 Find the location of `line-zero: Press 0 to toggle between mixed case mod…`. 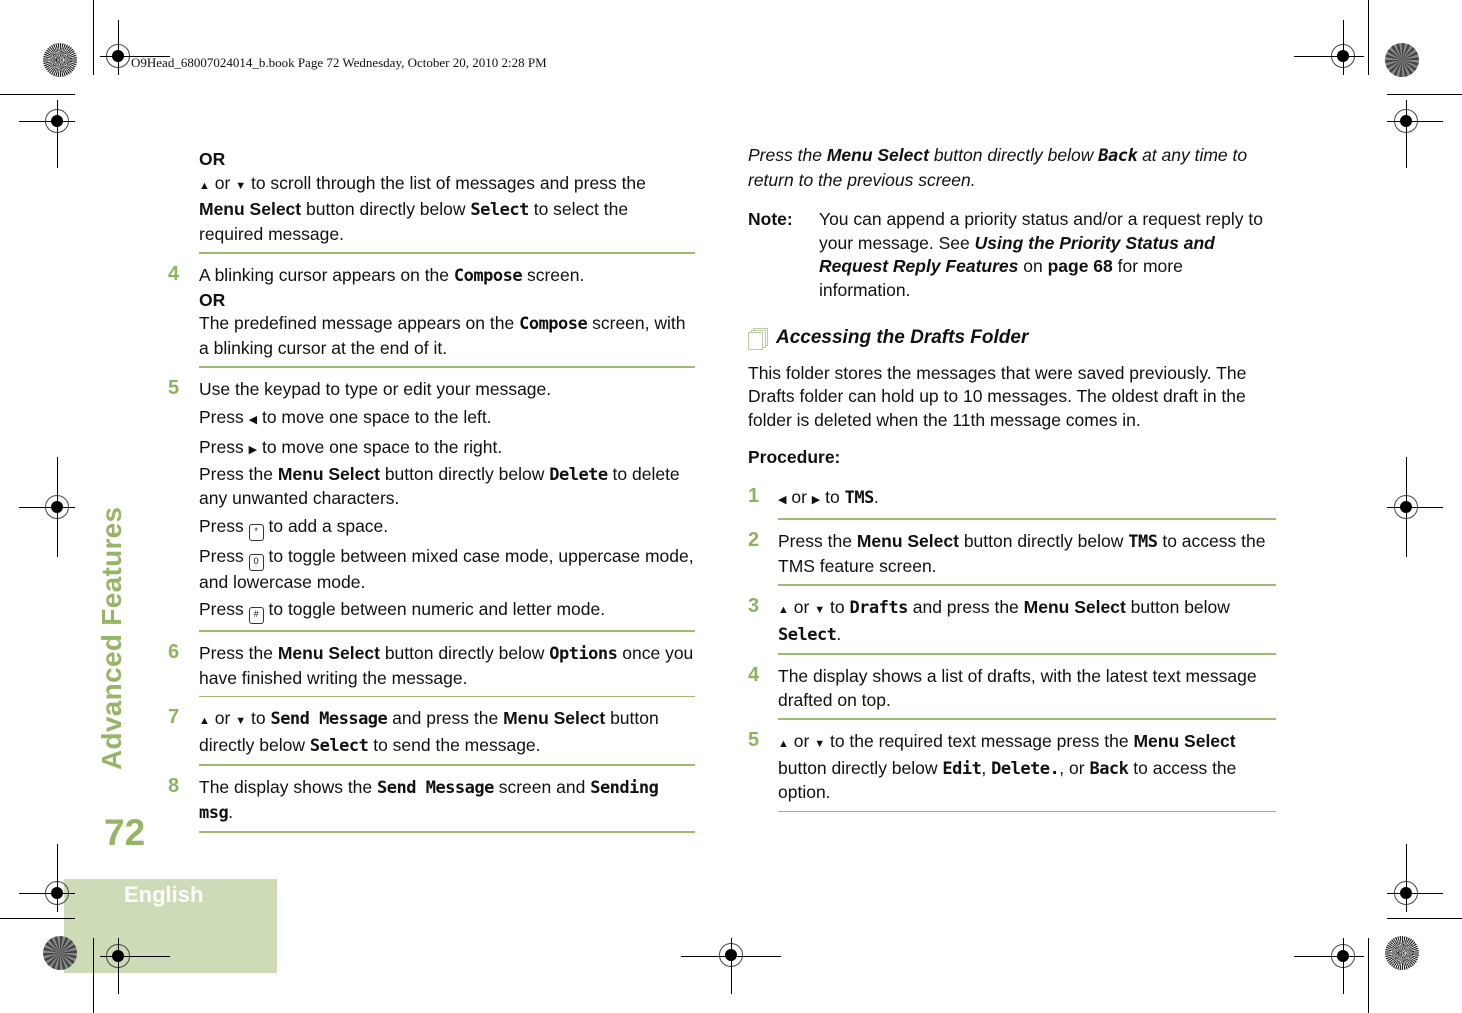

line-zero: Press 0 to toggle between mixed case mod… is located at coordinates (447, 570).